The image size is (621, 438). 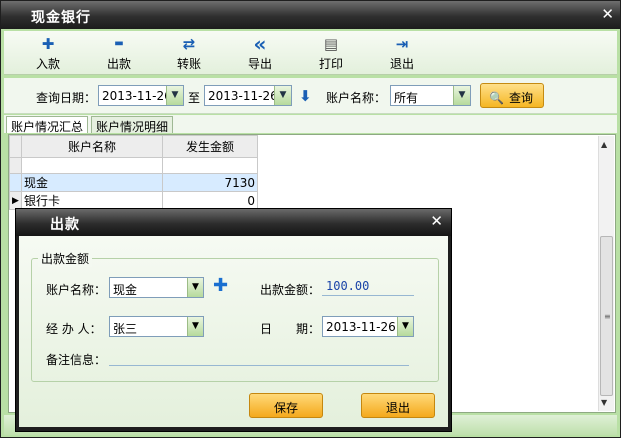 I want to click on tab-strip: 账户情况汇总 账户情况明细, so click(x=310, y=124).